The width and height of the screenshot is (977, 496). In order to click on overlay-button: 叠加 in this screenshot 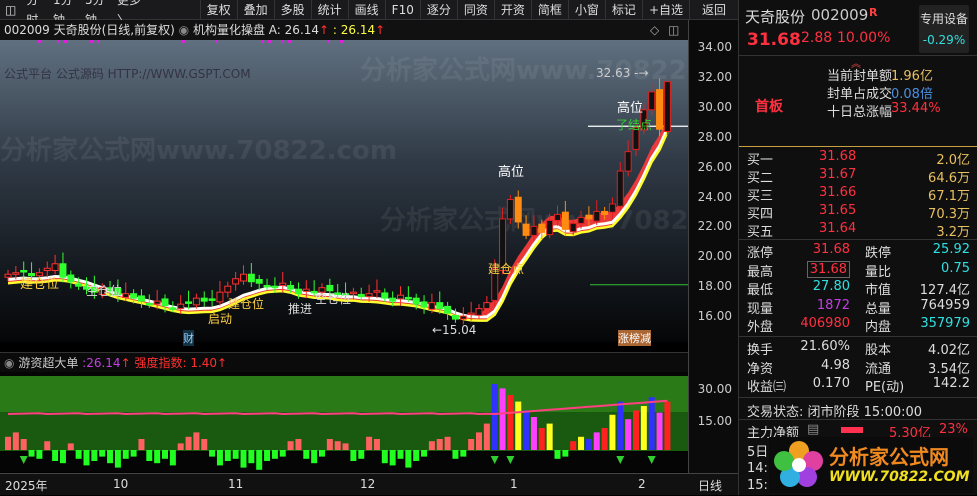, I will do `click(256, 10)`.